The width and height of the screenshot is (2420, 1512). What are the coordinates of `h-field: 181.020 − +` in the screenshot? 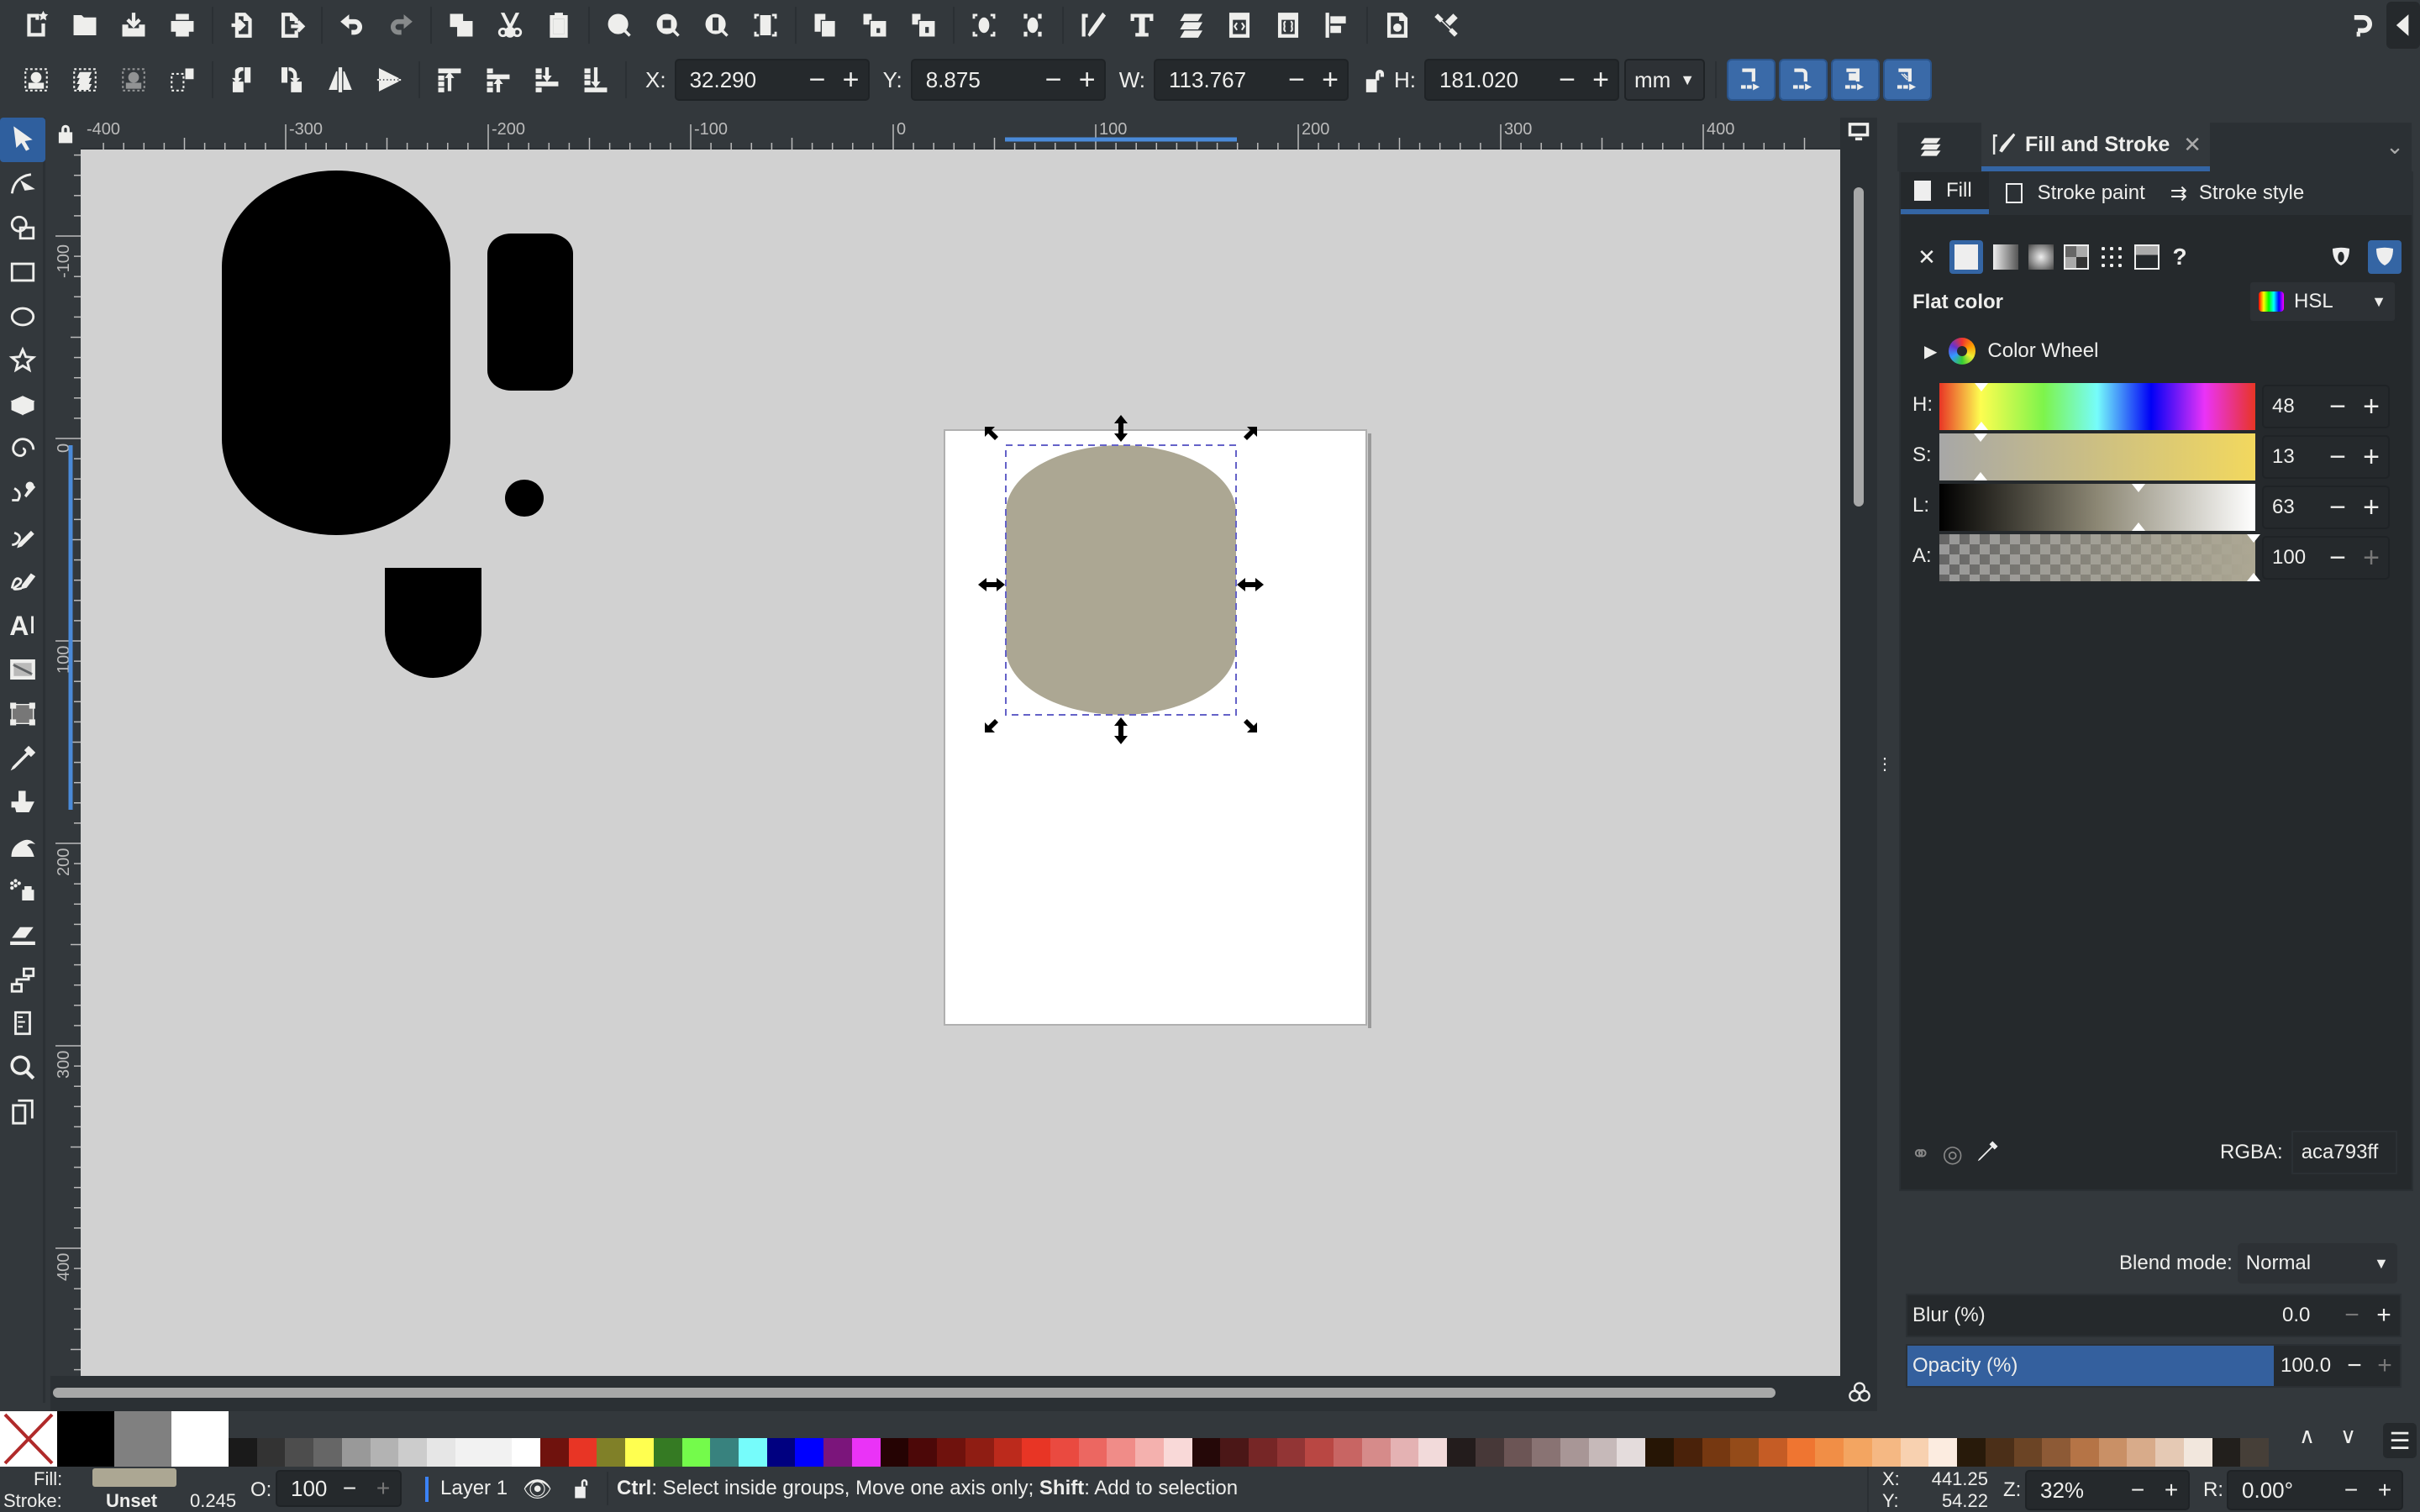 It's located at (1522, 80).